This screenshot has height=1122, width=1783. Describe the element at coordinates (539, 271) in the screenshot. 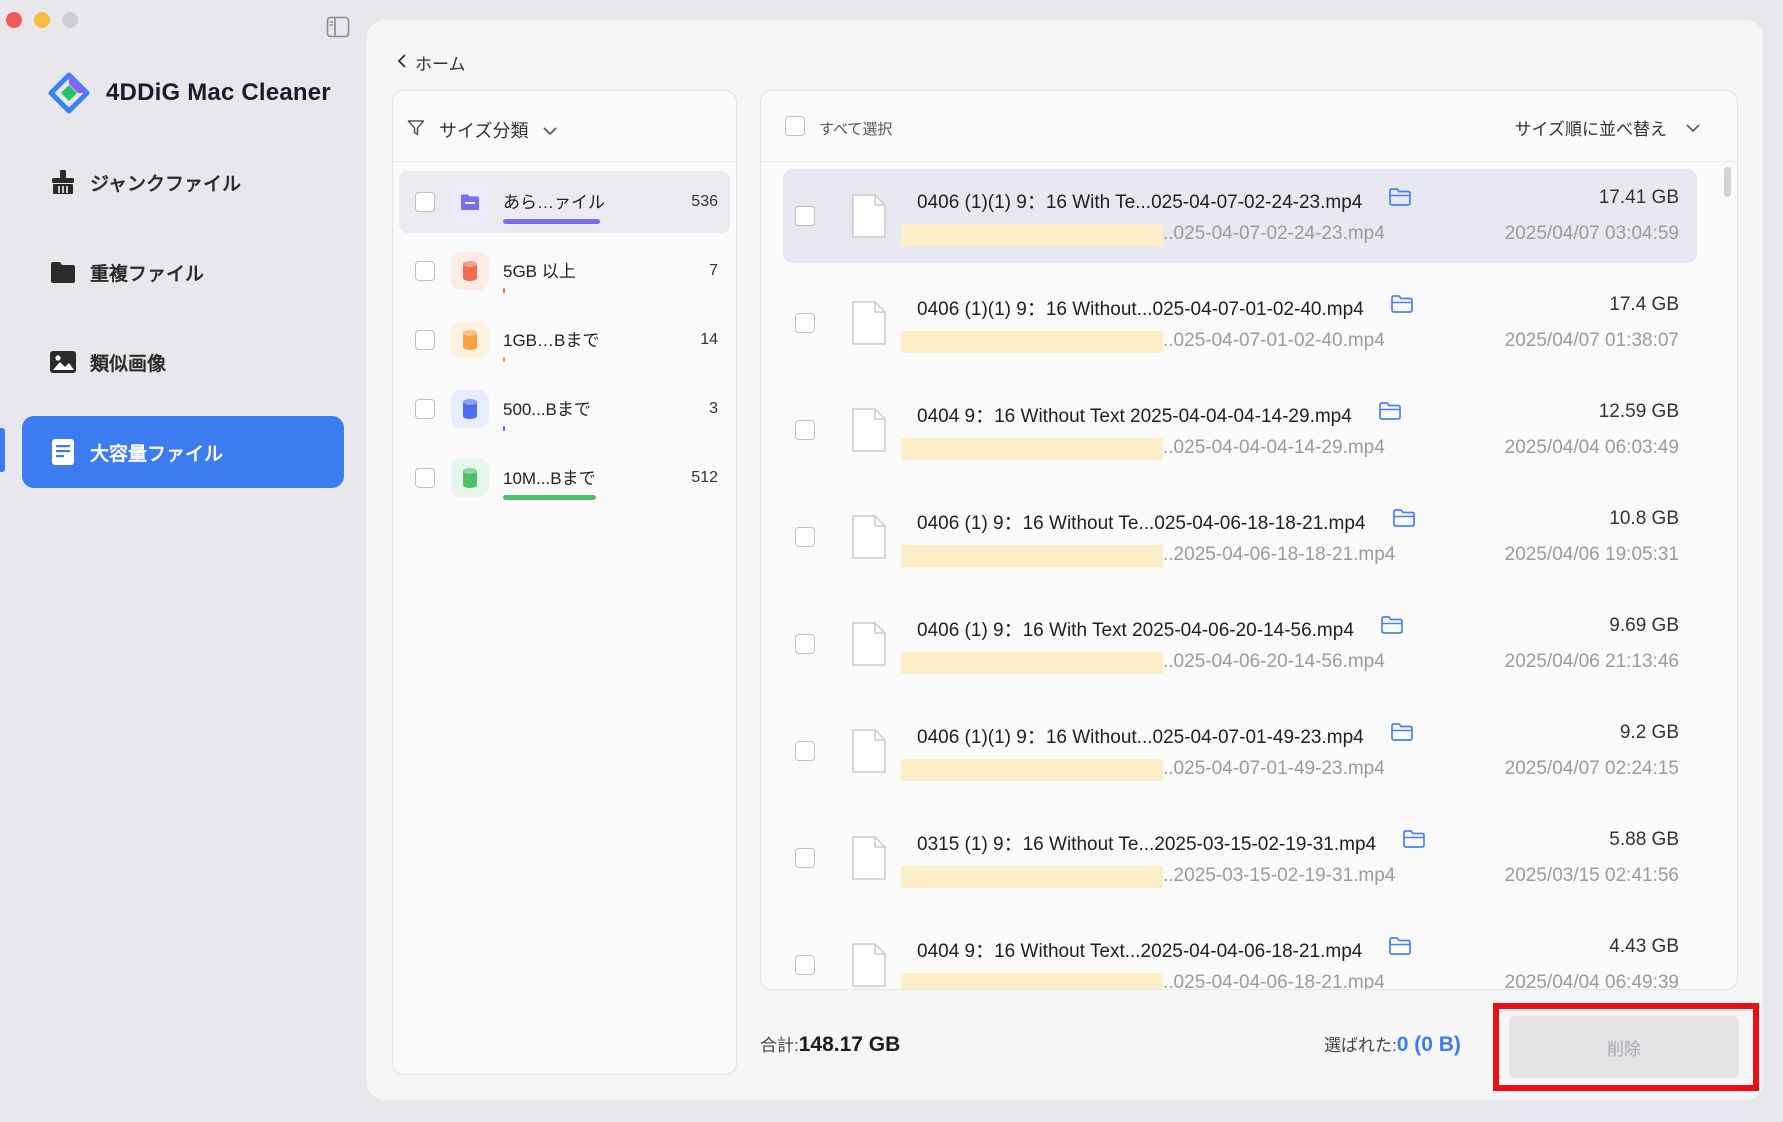

I see `category-label: 5GB 以上` at that location.